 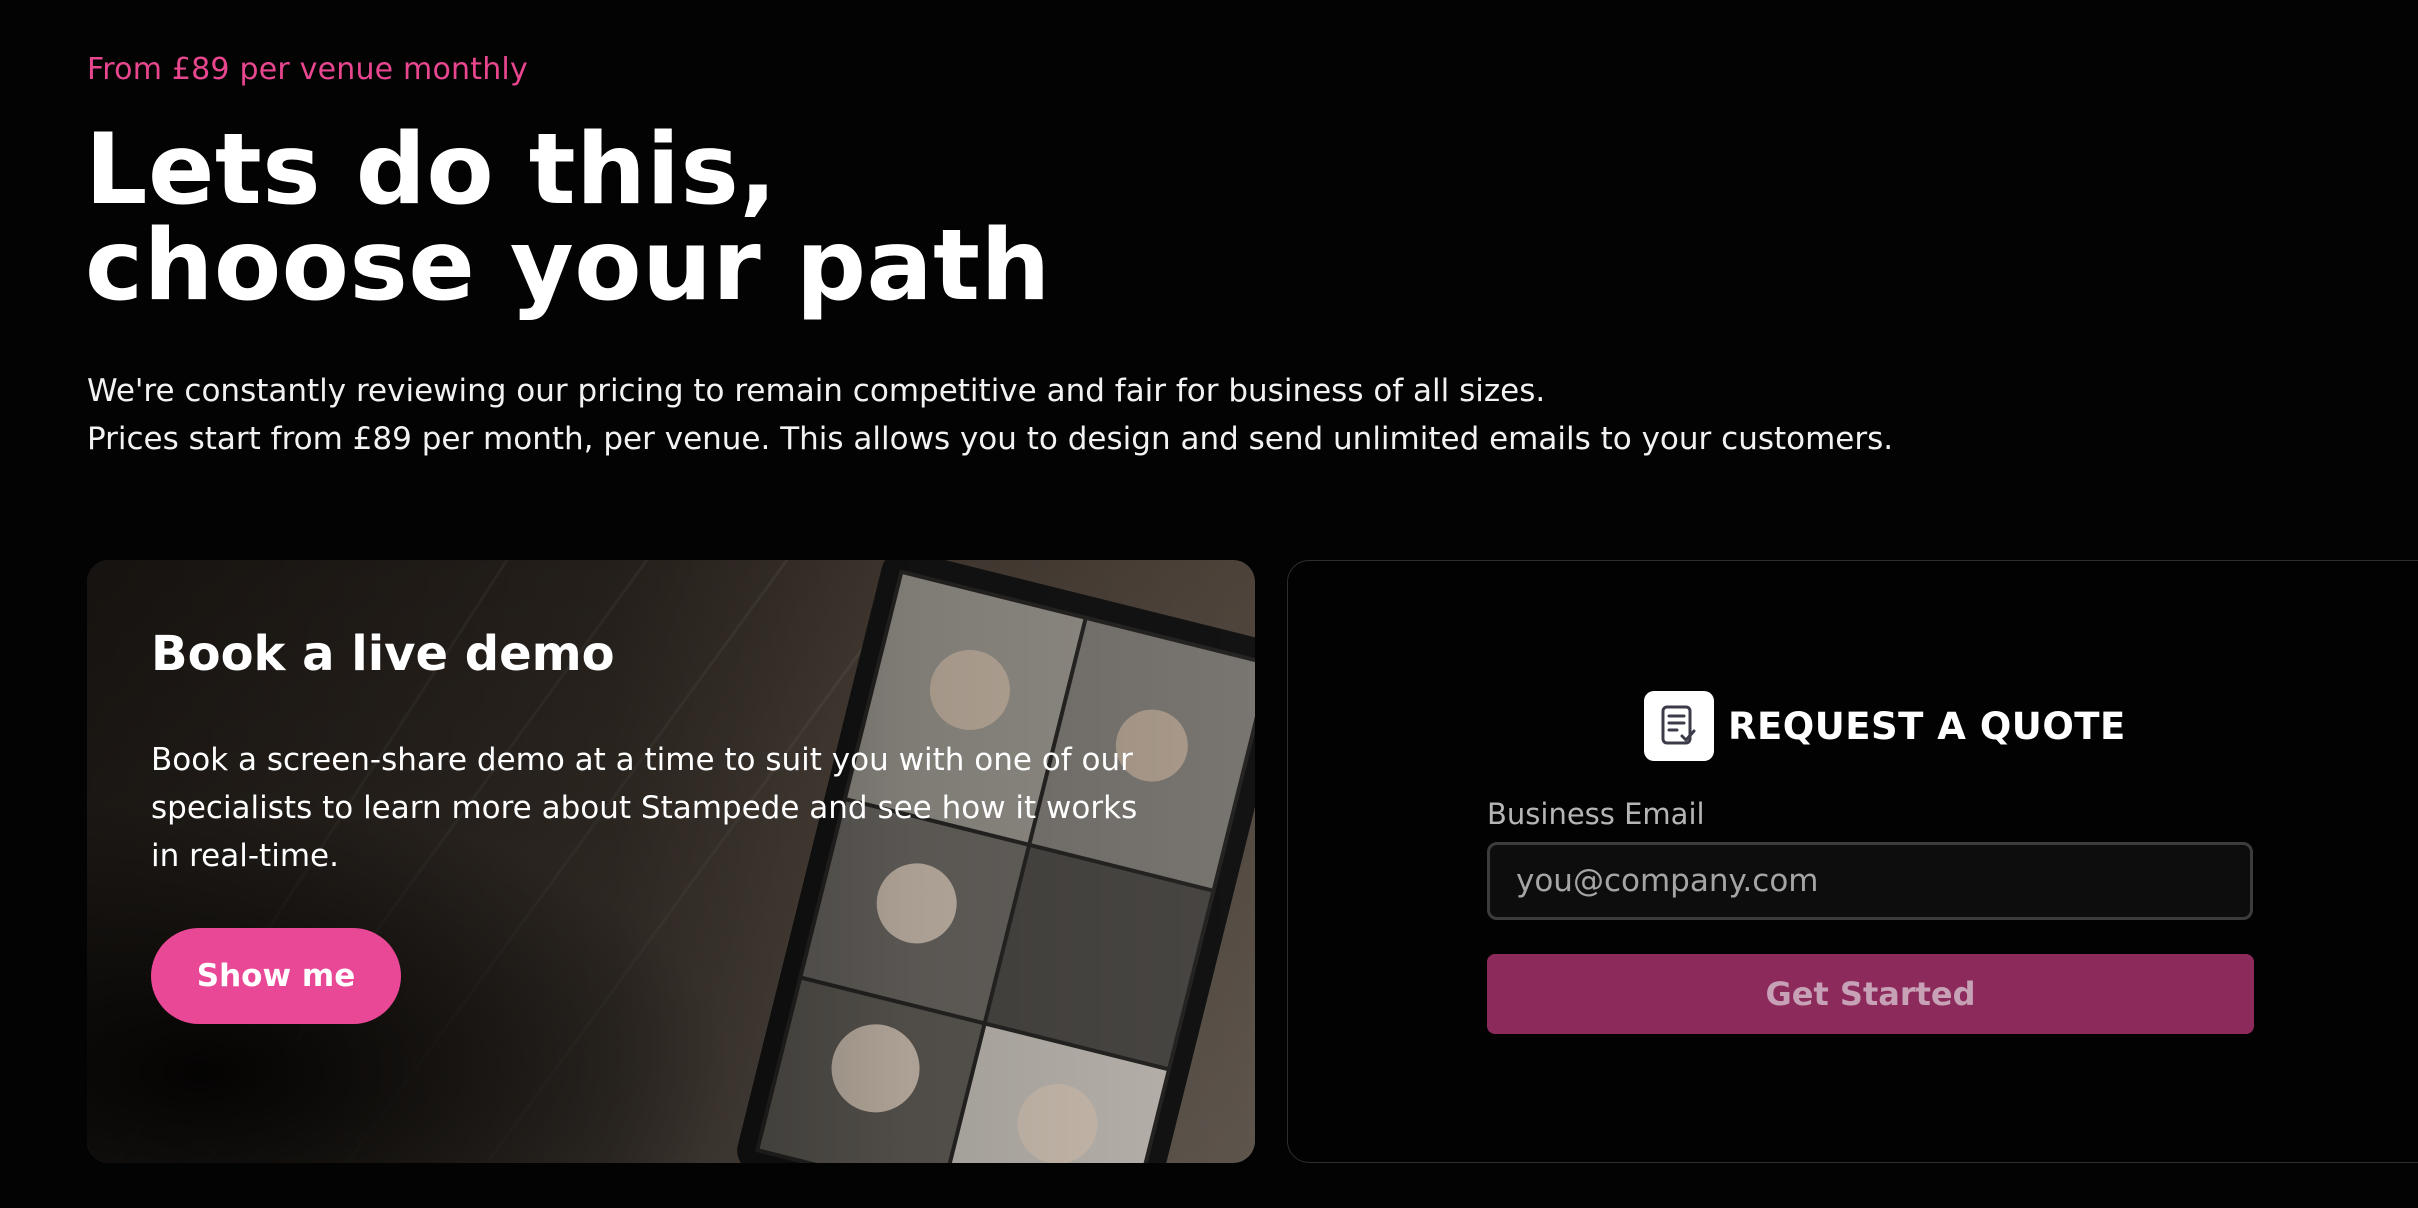 I want to click on document-check-icon, so click(x=1679, y=726).